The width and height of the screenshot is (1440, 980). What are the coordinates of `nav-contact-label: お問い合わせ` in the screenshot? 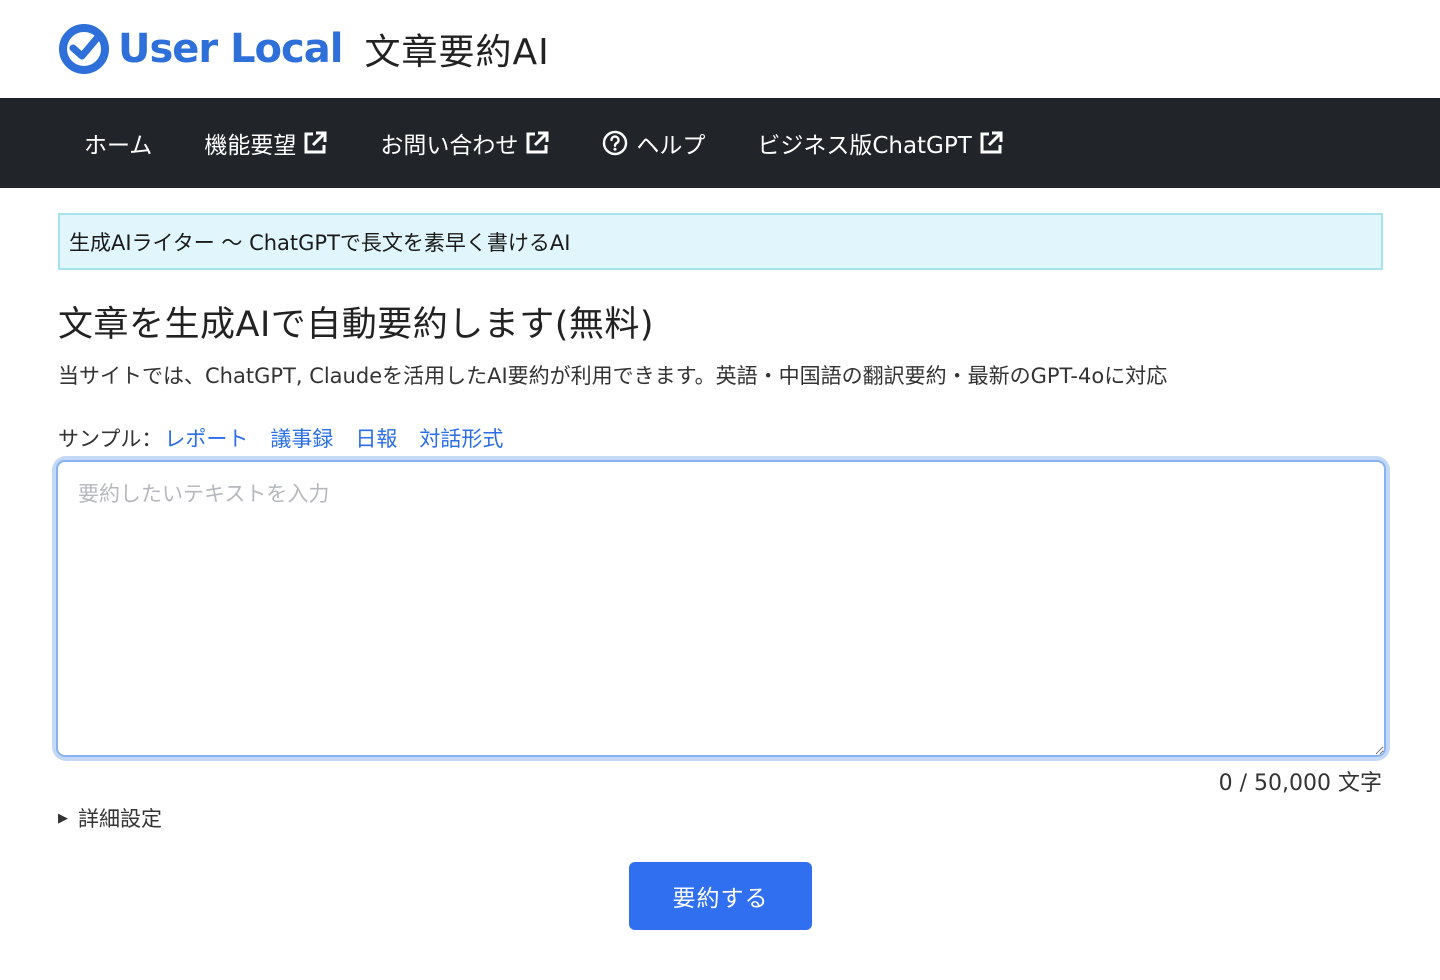 It's located at (449, 146).